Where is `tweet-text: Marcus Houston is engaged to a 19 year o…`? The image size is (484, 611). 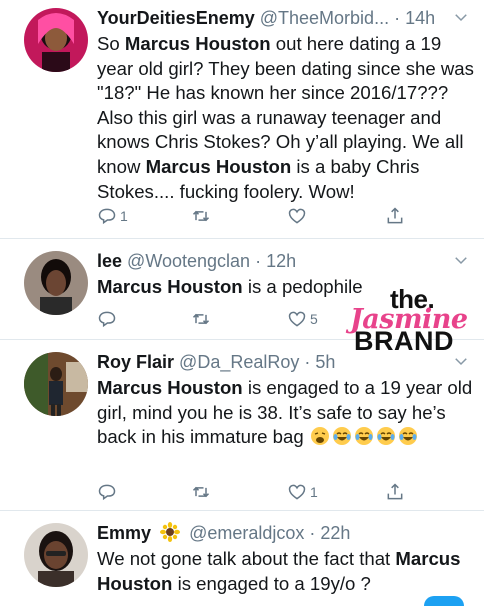 tweet-text: Marcus Houston is engaged to a 19 year o… is located at coordinates (286, 413).